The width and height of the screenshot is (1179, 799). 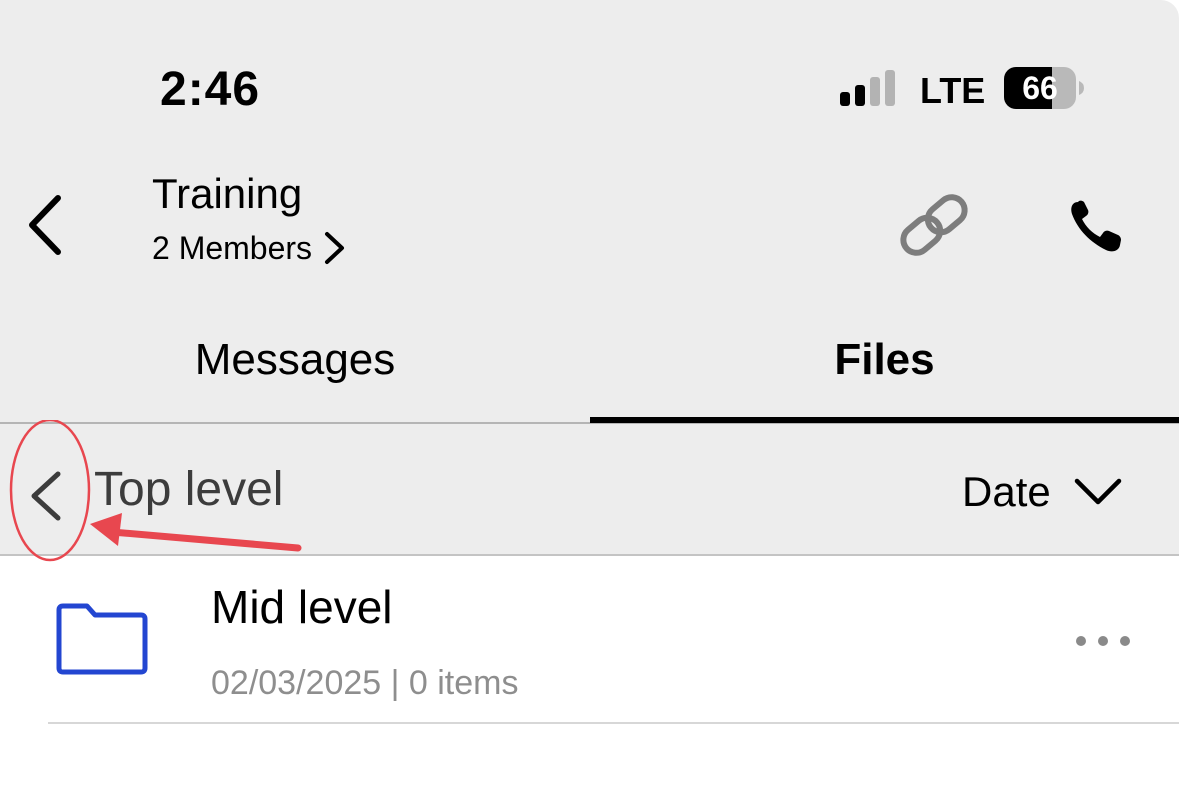 What do you see at coordinates (1096, 226) in the screenshot?
I see `phone-button` at bounding box center [1096, 226].